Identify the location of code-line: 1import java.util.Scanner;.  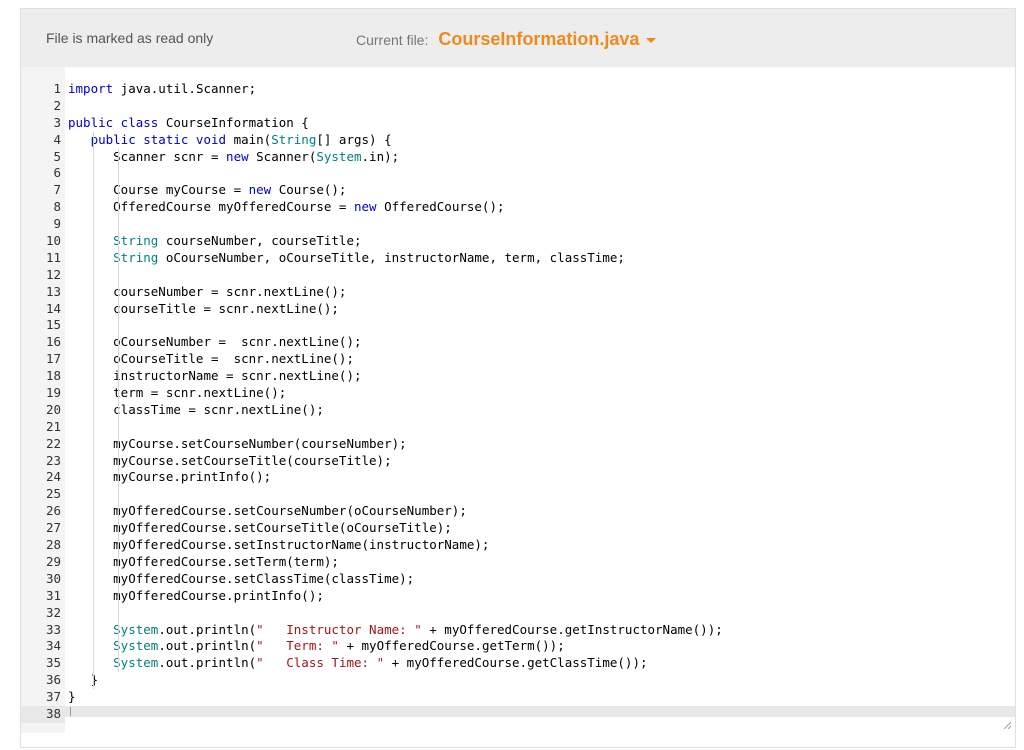
(518, 89).